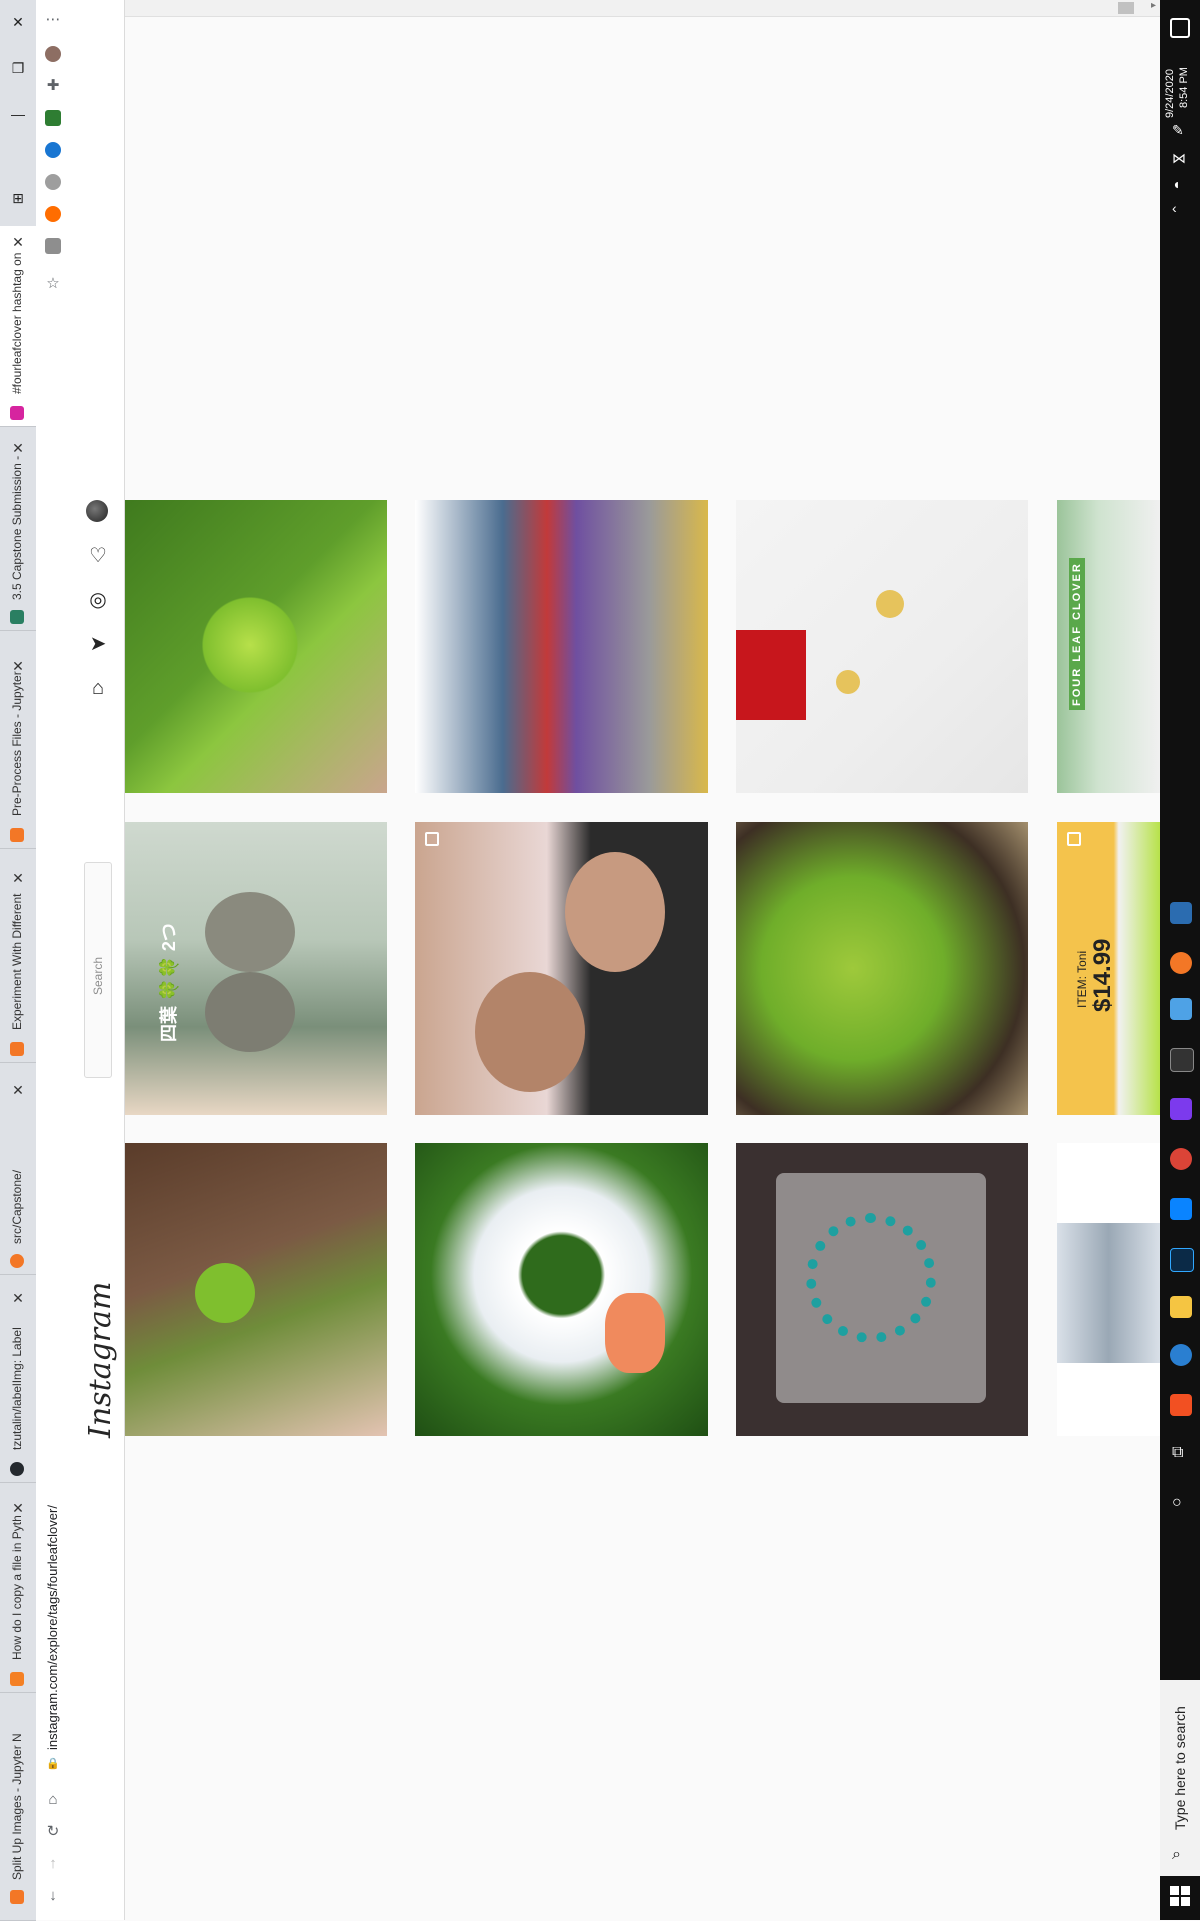  Describe the element at coordinates (1176, 1854) in the screenshot. I see `search-icon: ⌕` at that location.